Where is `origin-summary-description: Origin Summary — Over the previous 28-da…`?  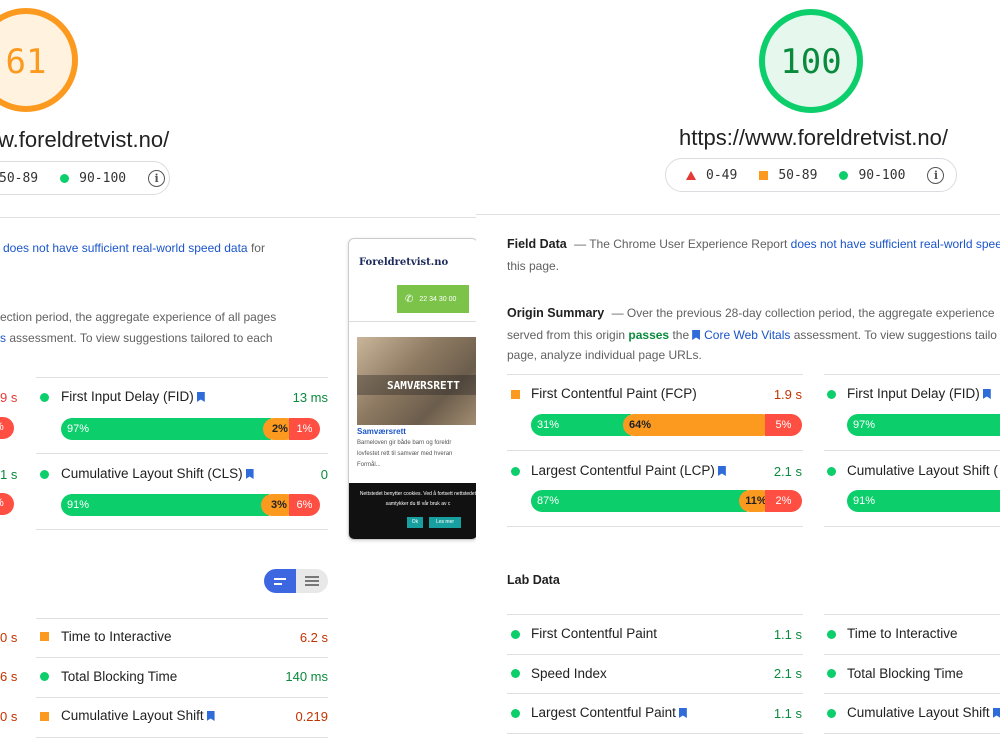 origin-summary-description: Origin Summary — Over the previous 28-da… is located at coordinates (751, 313).